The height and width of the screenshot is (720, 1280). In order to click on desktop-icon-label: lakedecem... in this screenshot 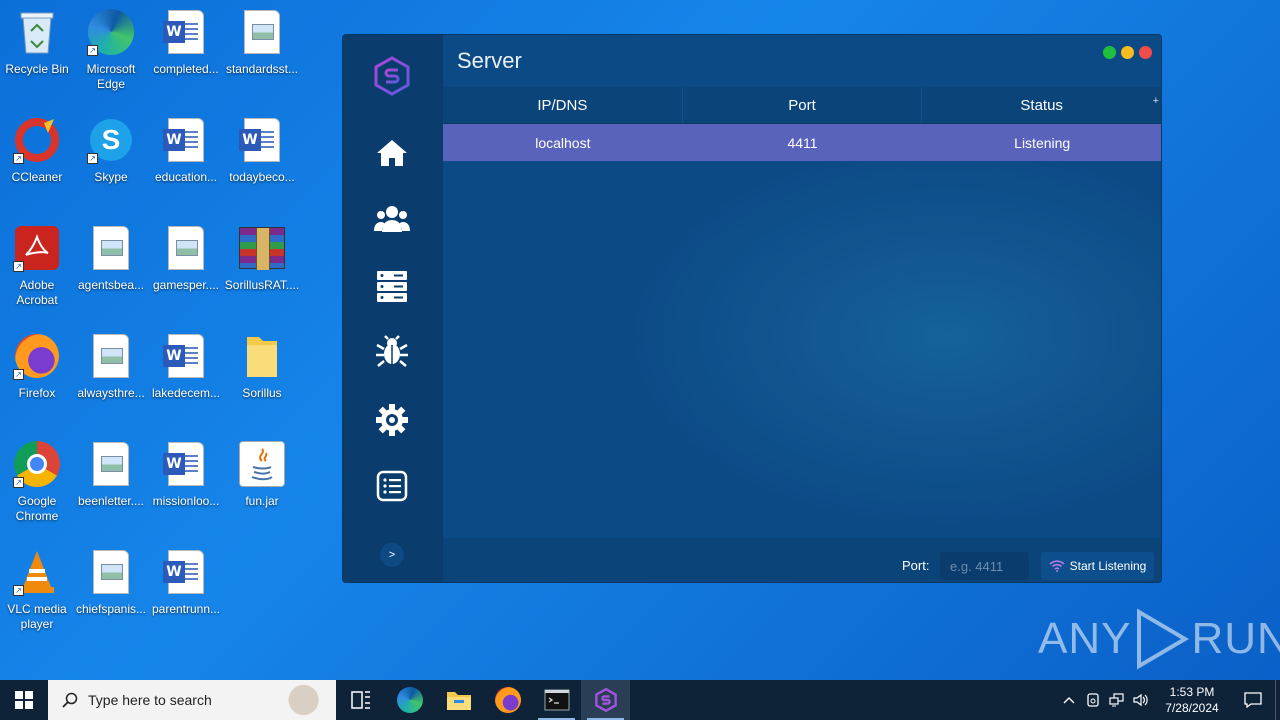, I will do `click(186, 393)`.